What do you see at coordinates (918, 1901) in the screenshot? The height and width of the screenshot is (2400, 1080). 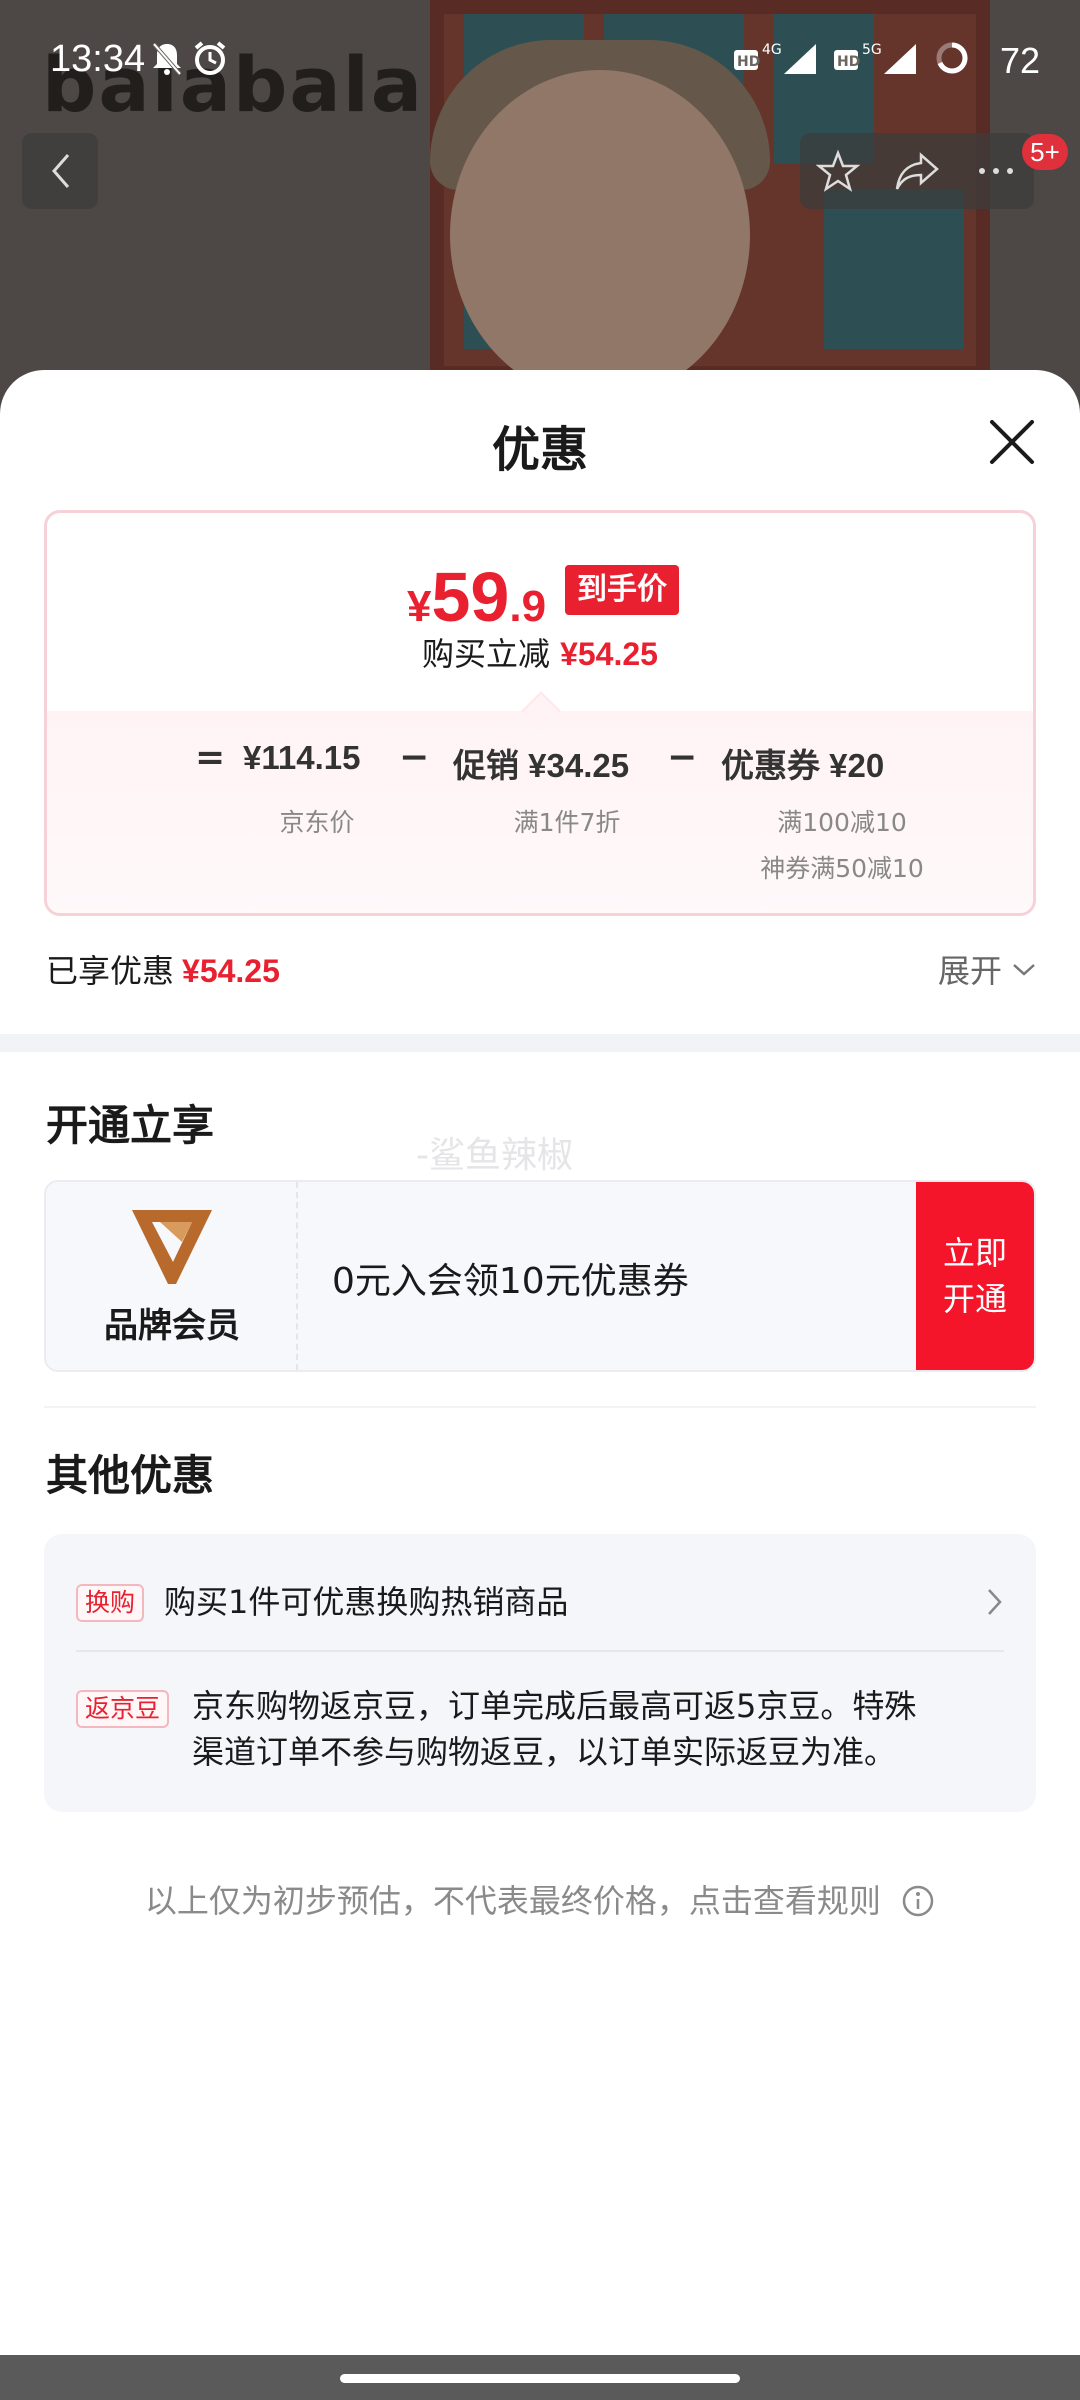 I see `info-icon` at bounding box center [918, 1901].